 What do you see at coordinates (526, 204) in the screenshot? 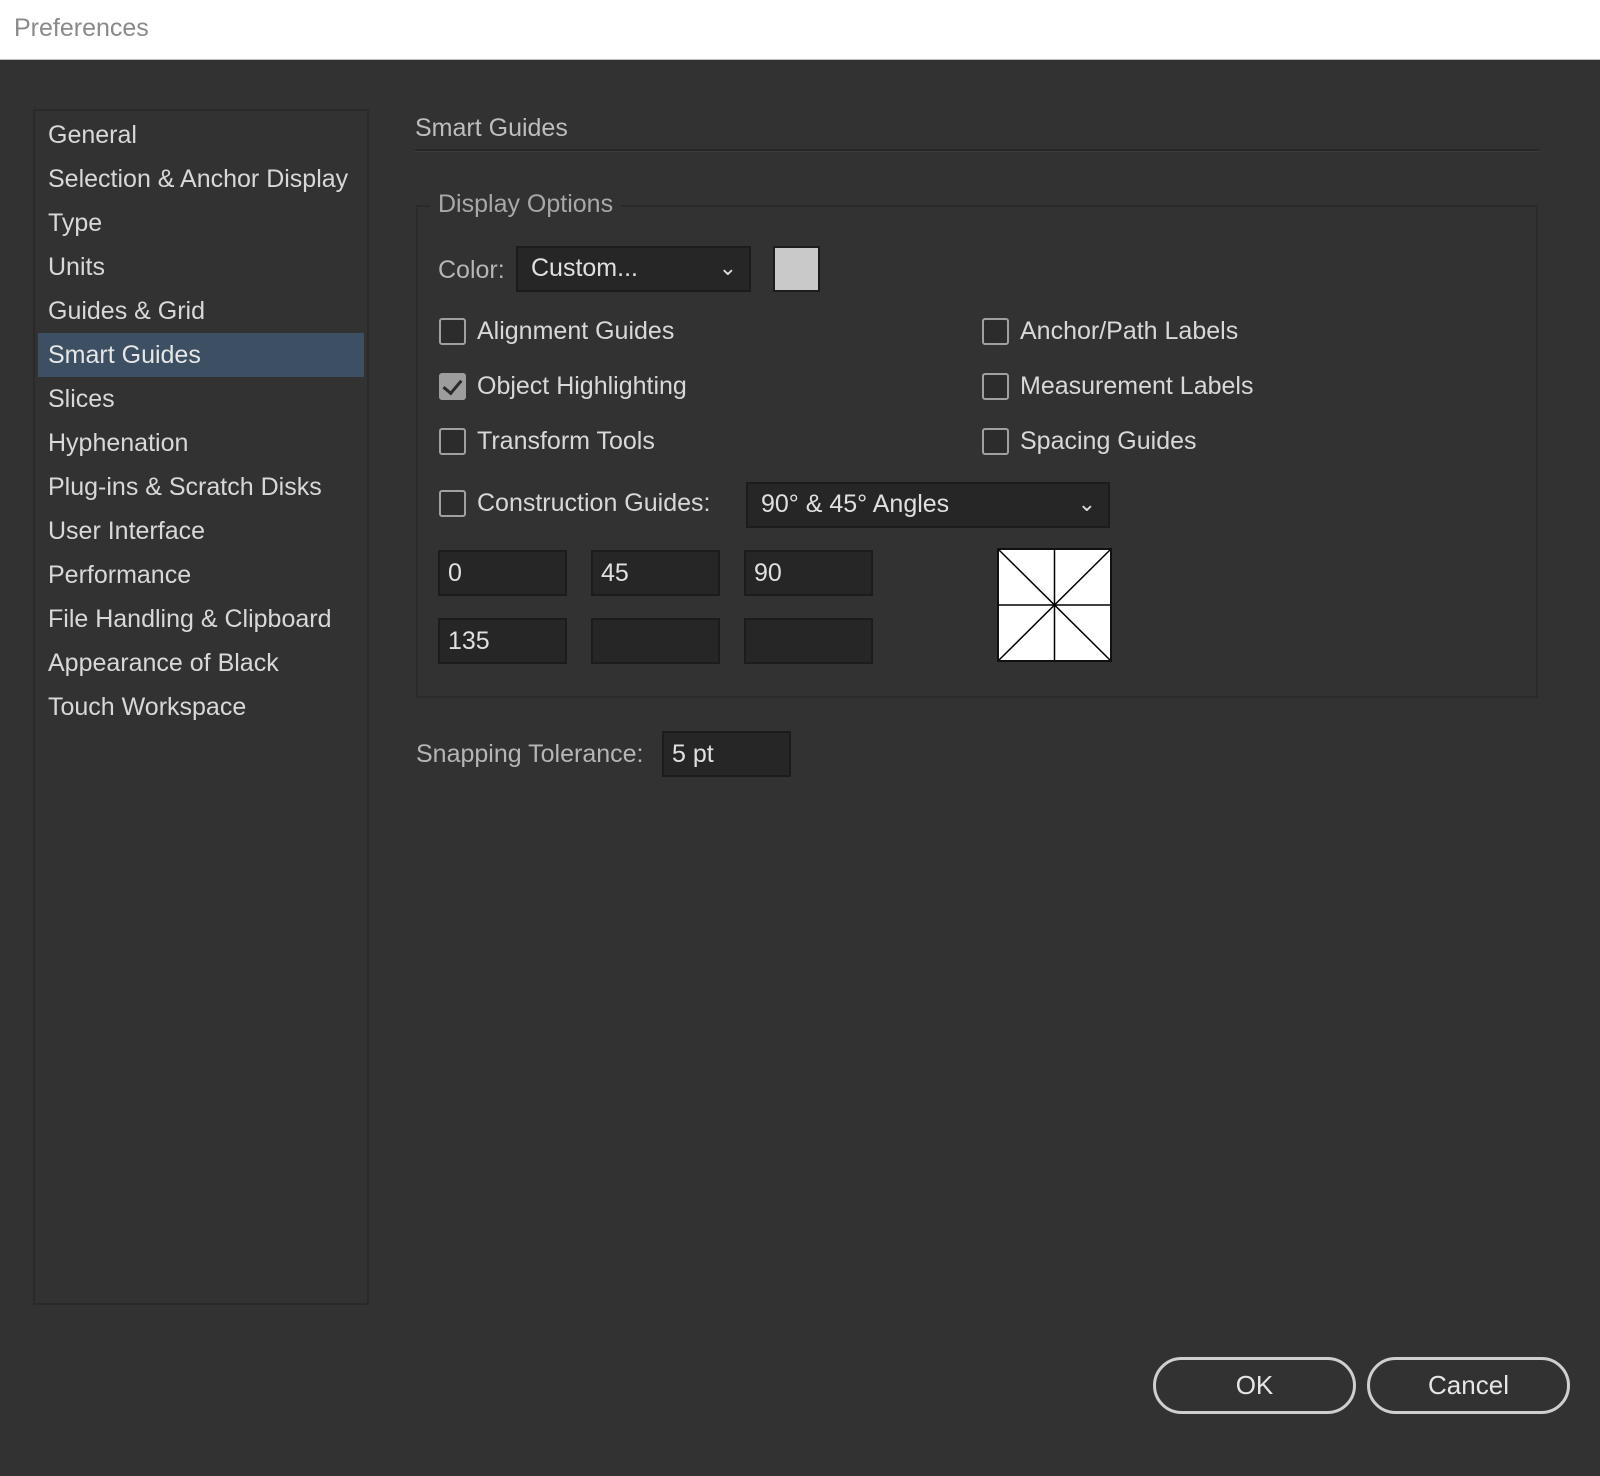
I see `display-options-label: Display Options` at bounding box center [526, 204].